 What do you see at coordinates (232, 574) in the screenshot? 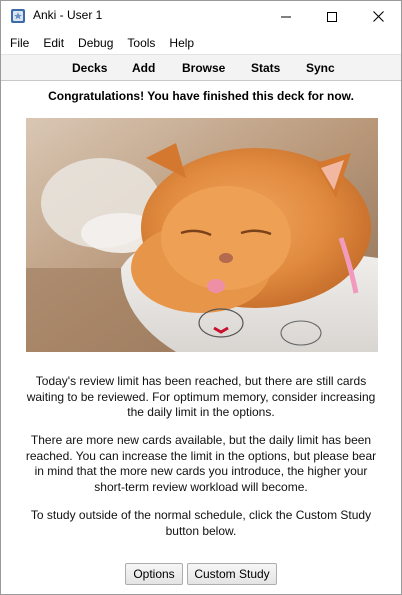
I see `custom-study-button: Custom Study` at bounding box center [232, 574].